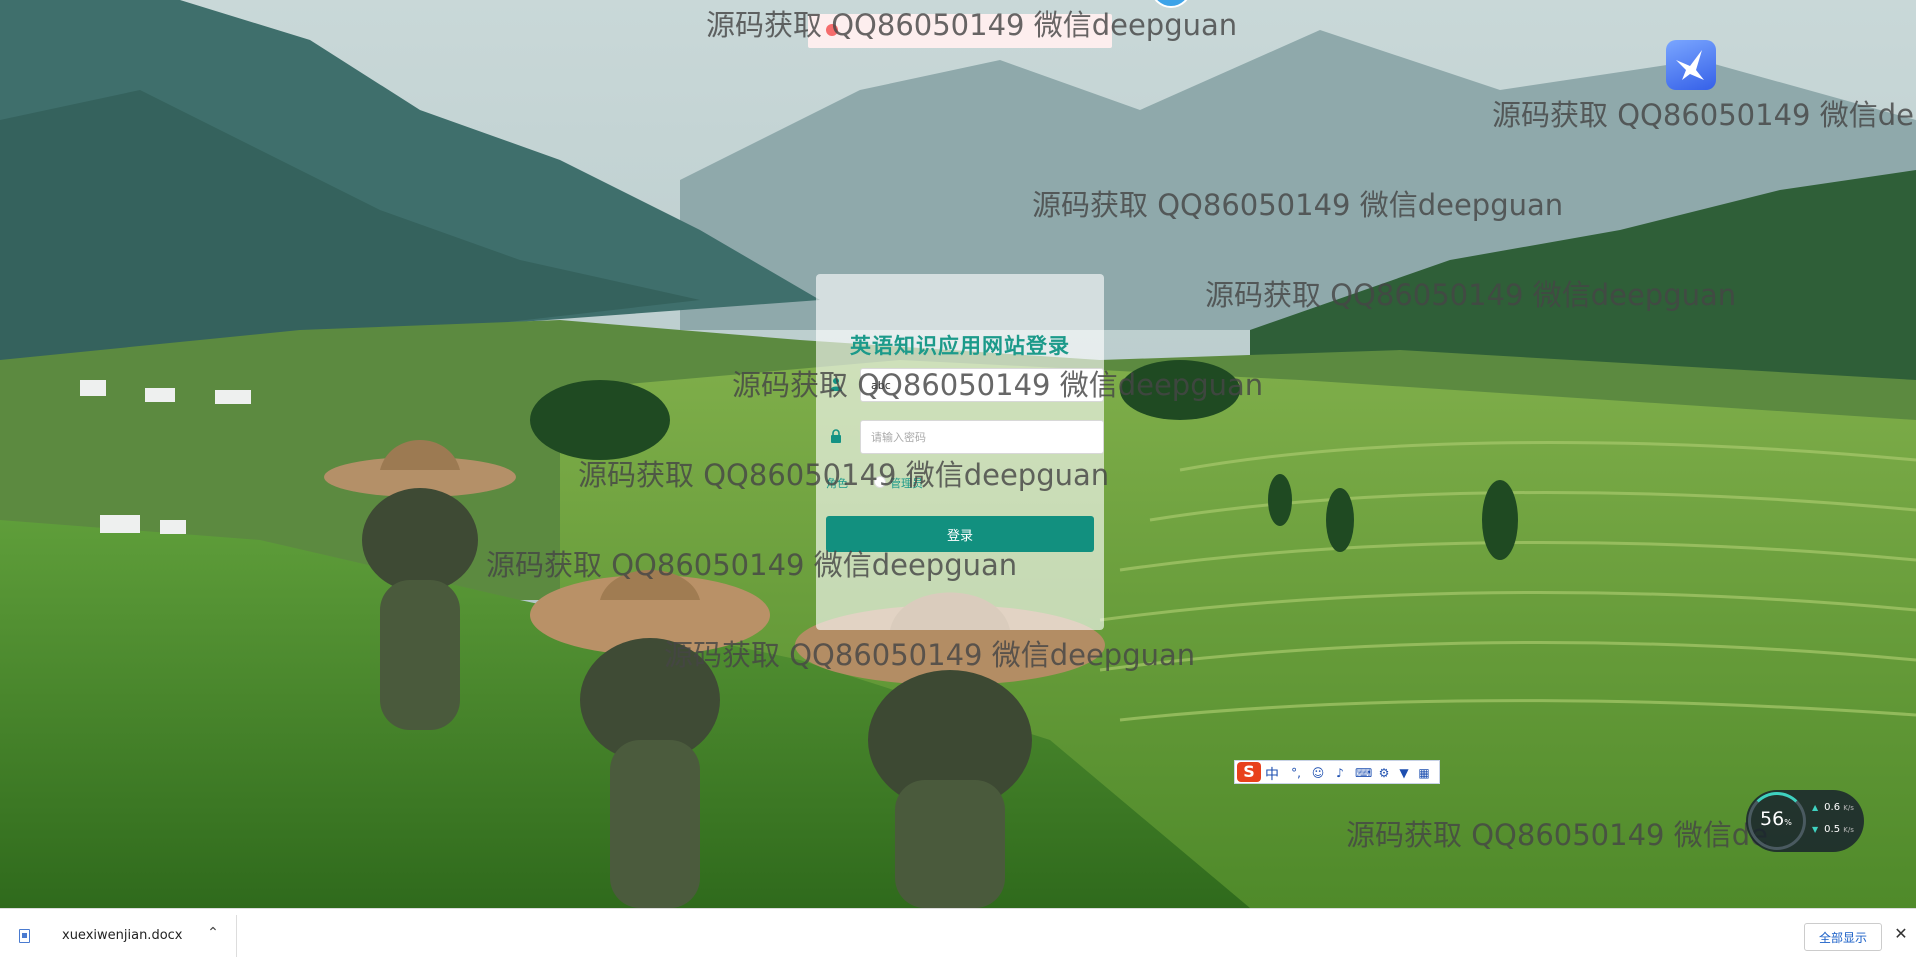  Describe the element at coordinates (982, 437) in the screenshot. I see `password-input` at that location.